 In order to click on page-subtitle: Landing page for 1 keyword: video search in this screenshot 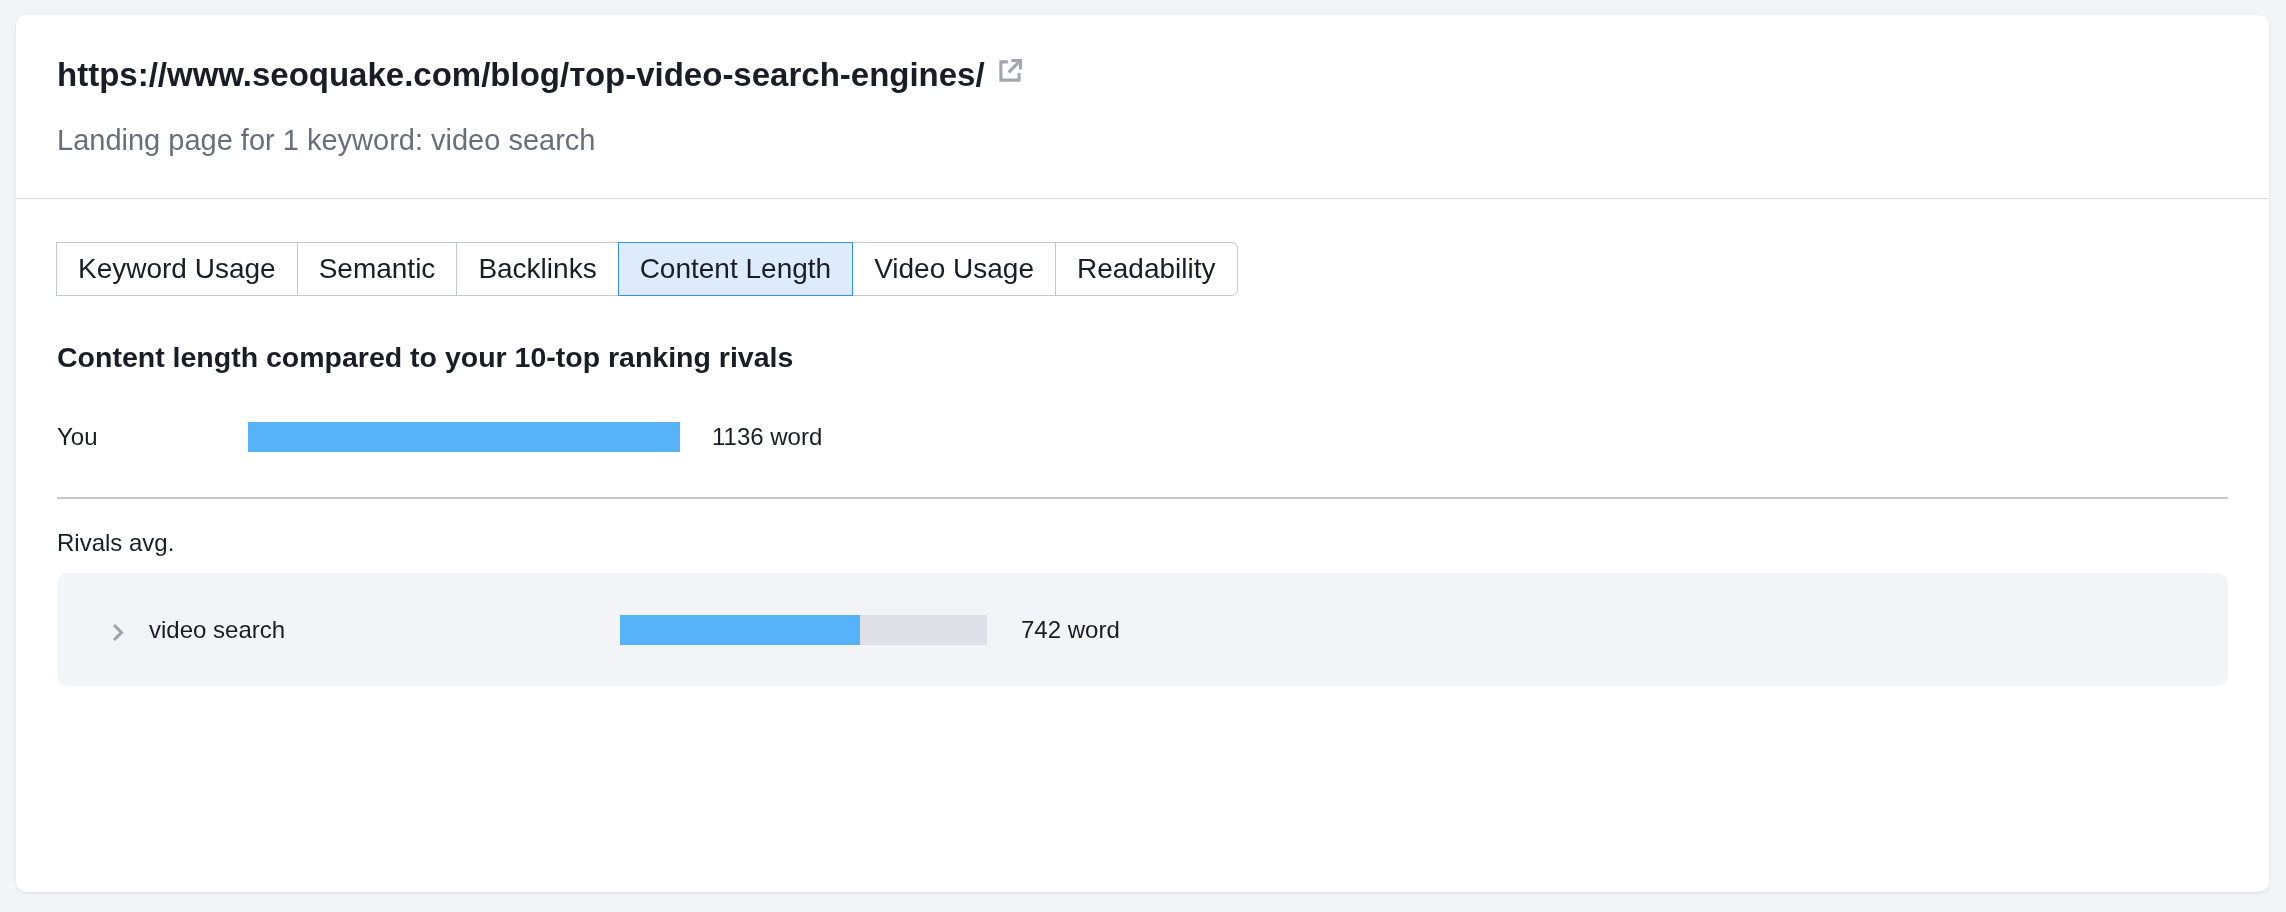, I will do `click(326, 140)`.